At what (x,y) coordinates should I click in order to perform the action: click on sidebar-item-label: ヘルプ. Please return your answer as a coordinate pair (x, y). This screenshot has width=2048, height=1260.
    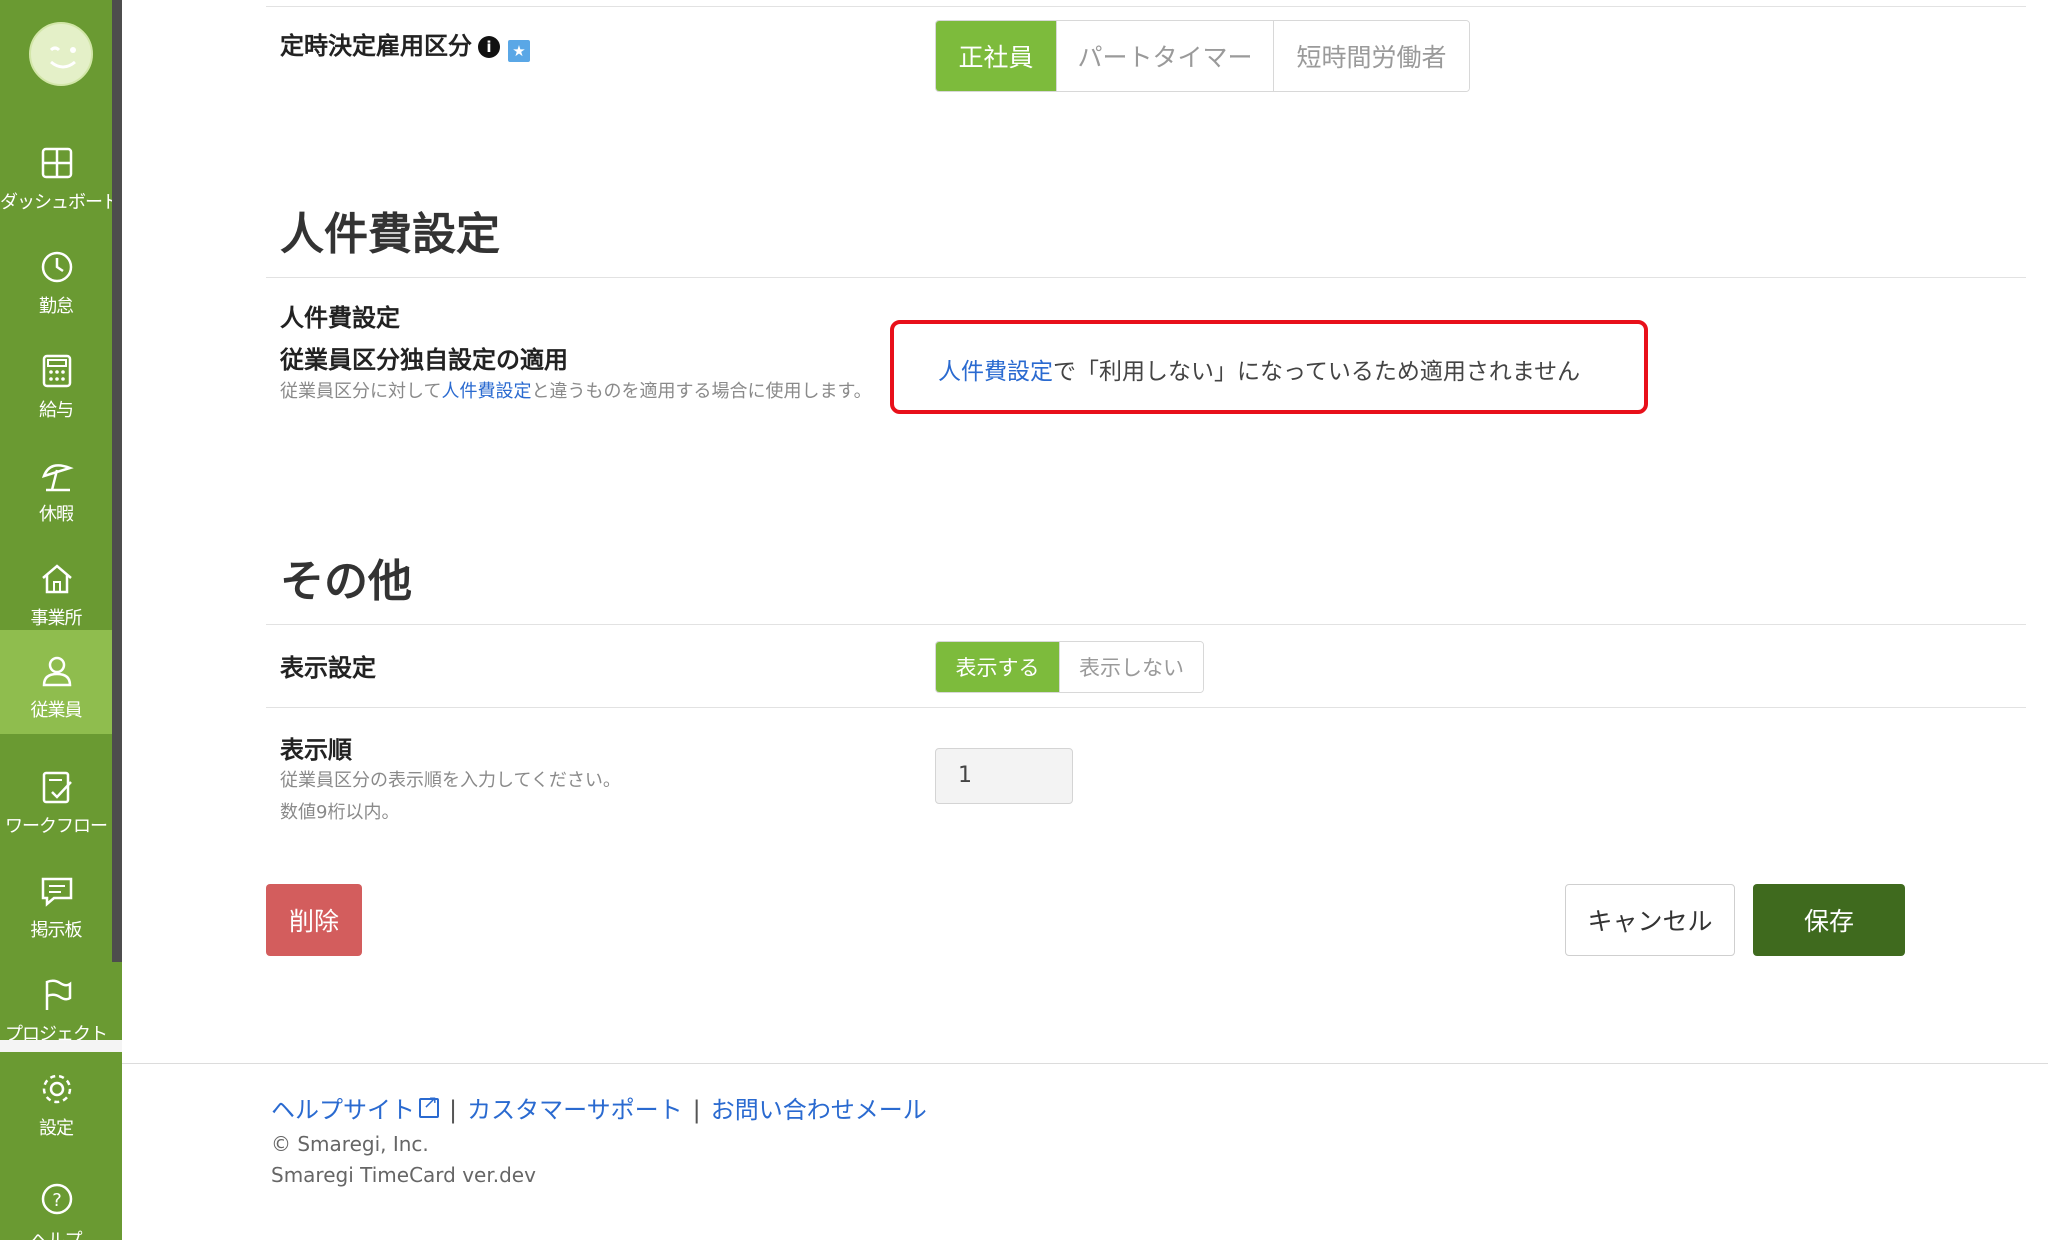
    Looking at the image, I should click on (56, 1240).